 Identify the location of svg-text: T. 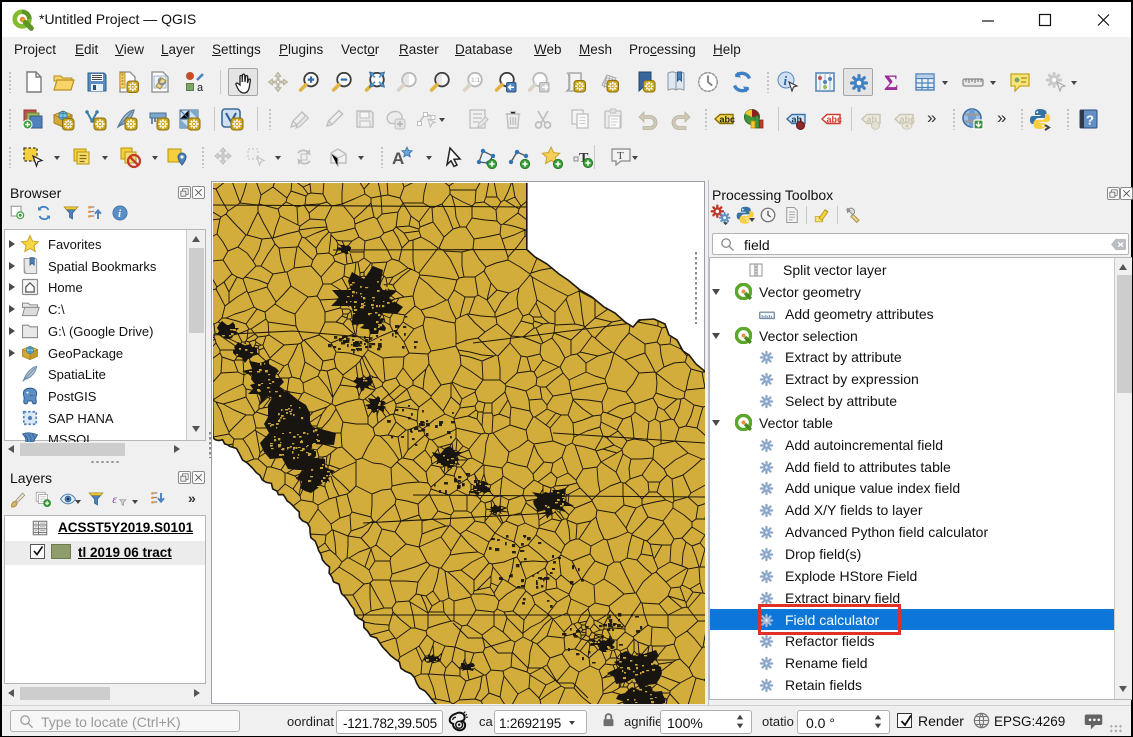
(620, 156).